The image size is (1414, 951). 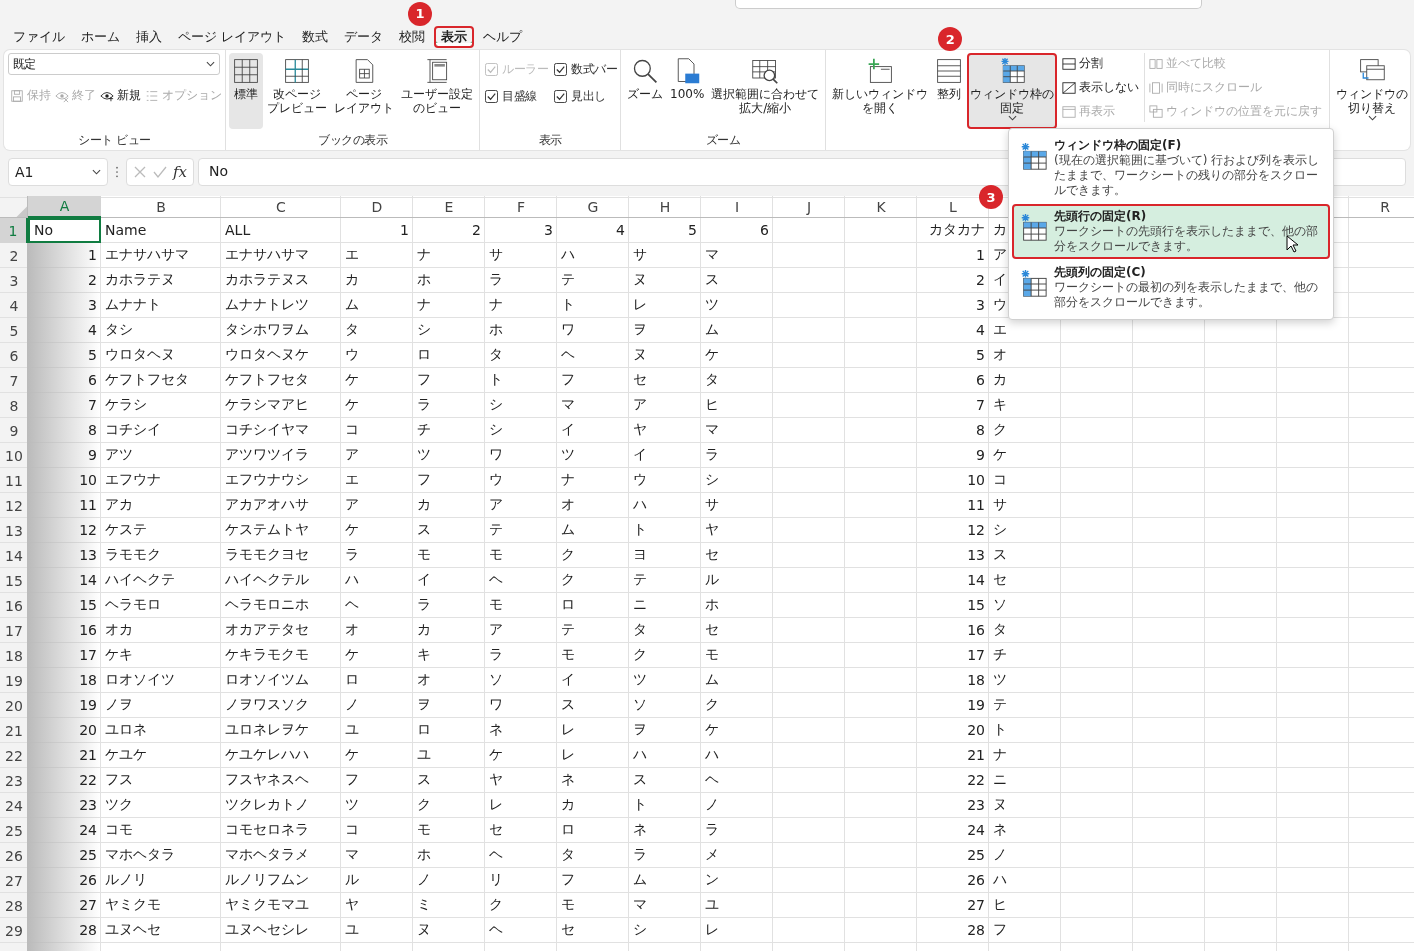 What do you see at coordinates (14, 830) in the screenshot?
I see `row-header: 25` at bounding box center [14, 830].